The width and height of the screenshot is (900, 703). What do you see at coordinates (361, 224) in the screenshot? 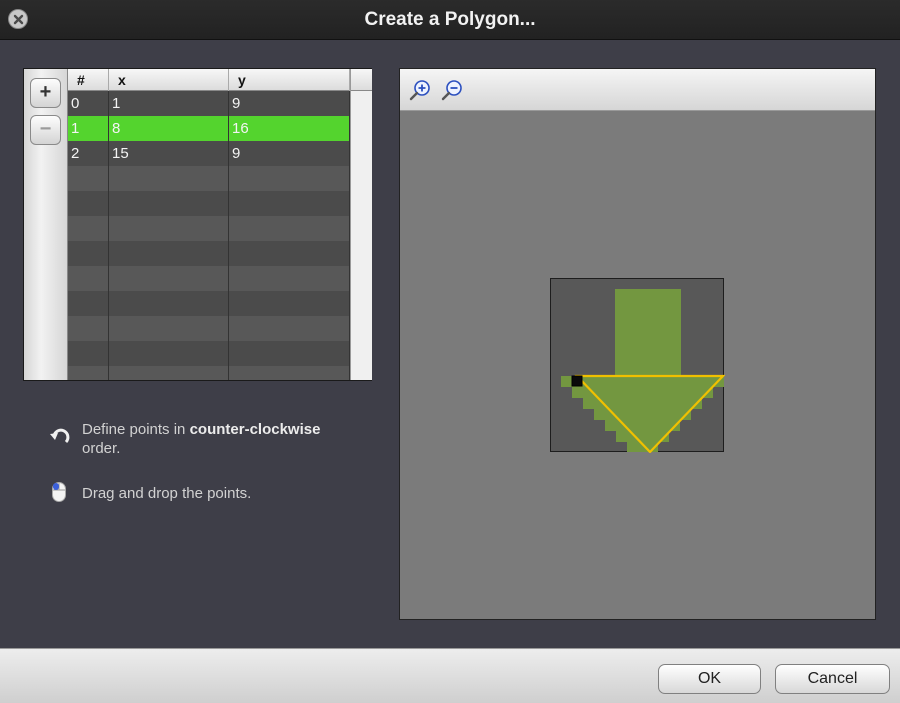
I see `table-scrollbar` at bounding box center [361, 224].